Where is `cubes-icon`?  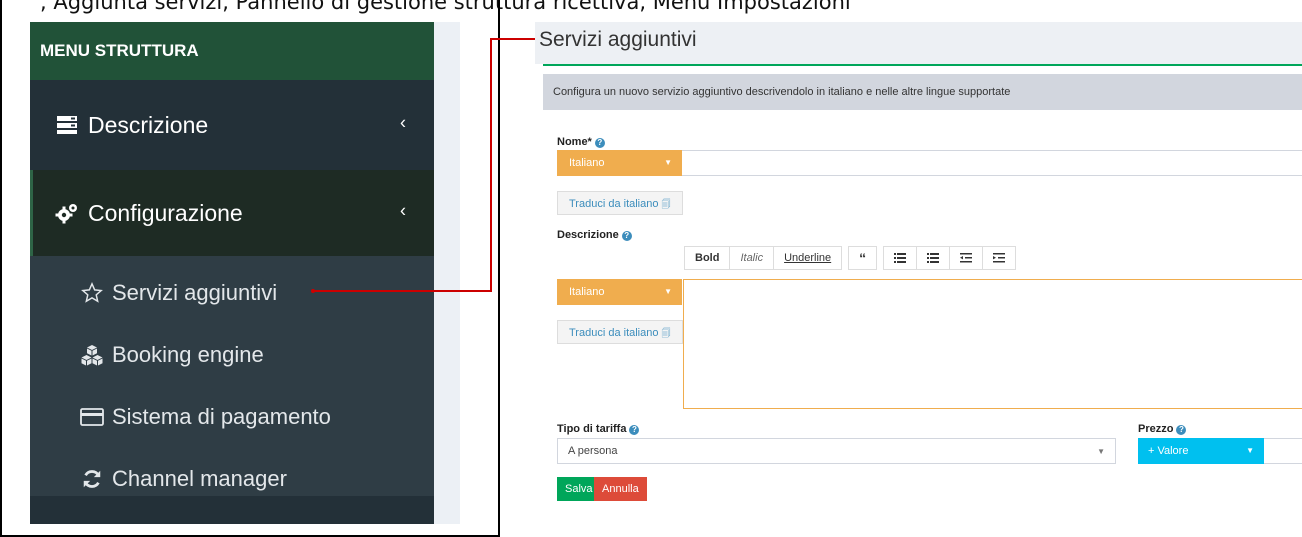 cubes-icon is located at coordinates (92, 355).